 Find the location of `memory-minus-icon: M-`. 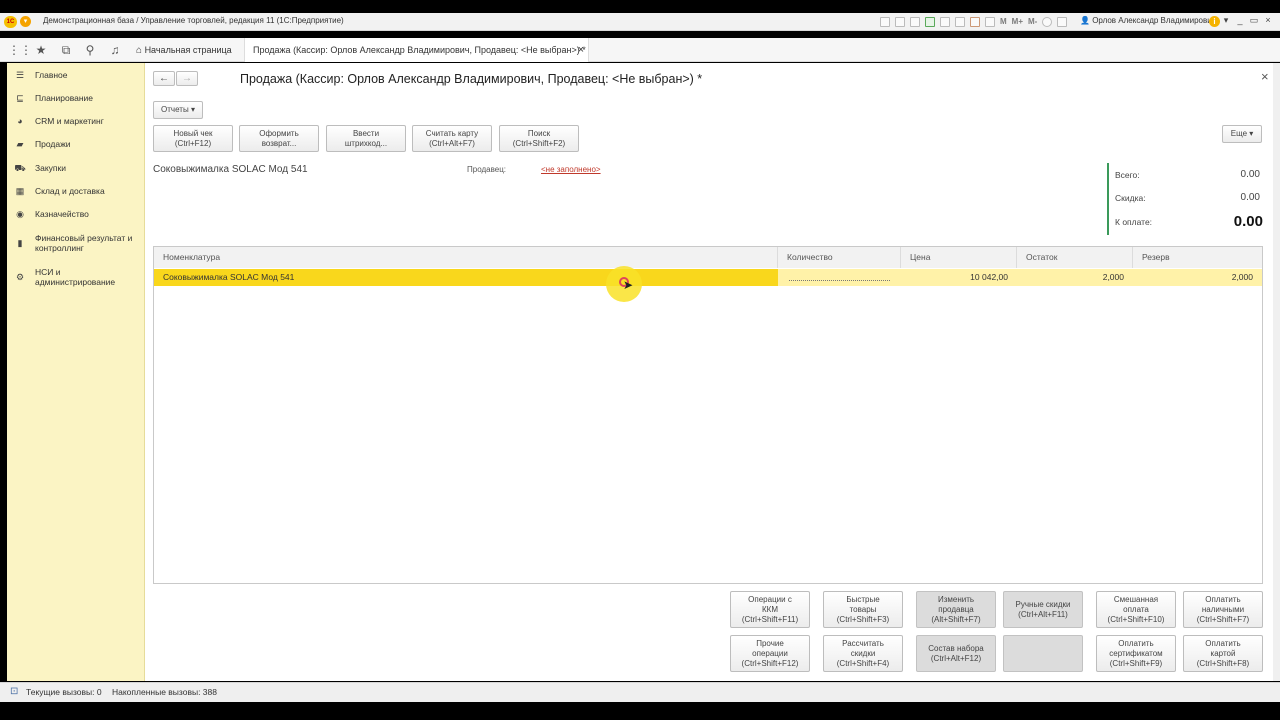

memory-minus-icon: M- is located at coordinates (1032, 22).